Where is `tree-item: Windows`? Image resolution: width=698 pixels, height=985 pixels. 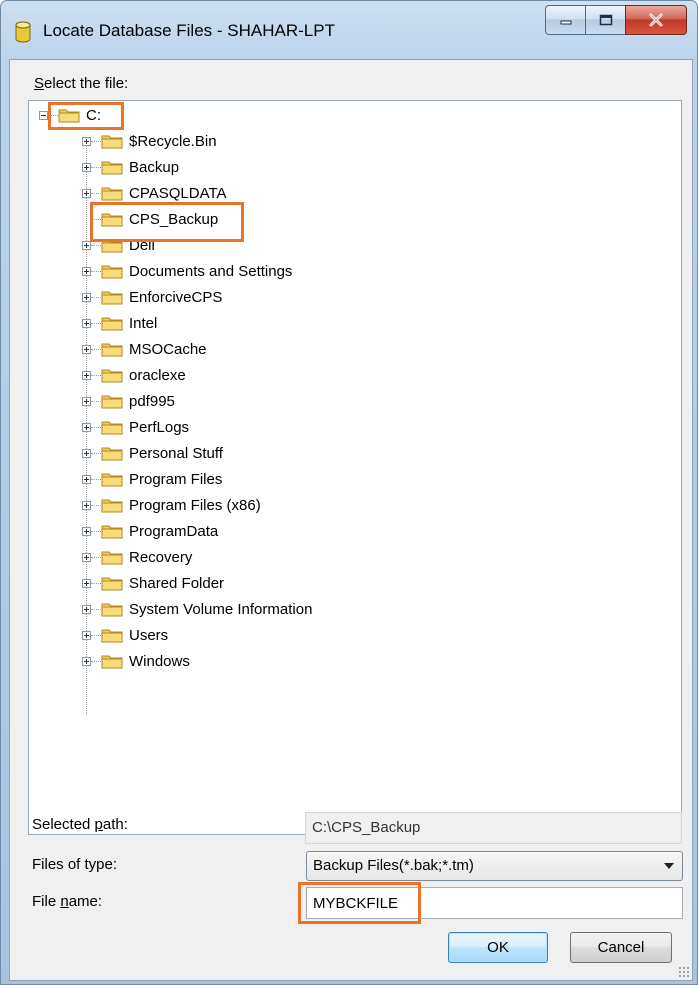 tree-item: Windows is located at coordinates (136, 661).